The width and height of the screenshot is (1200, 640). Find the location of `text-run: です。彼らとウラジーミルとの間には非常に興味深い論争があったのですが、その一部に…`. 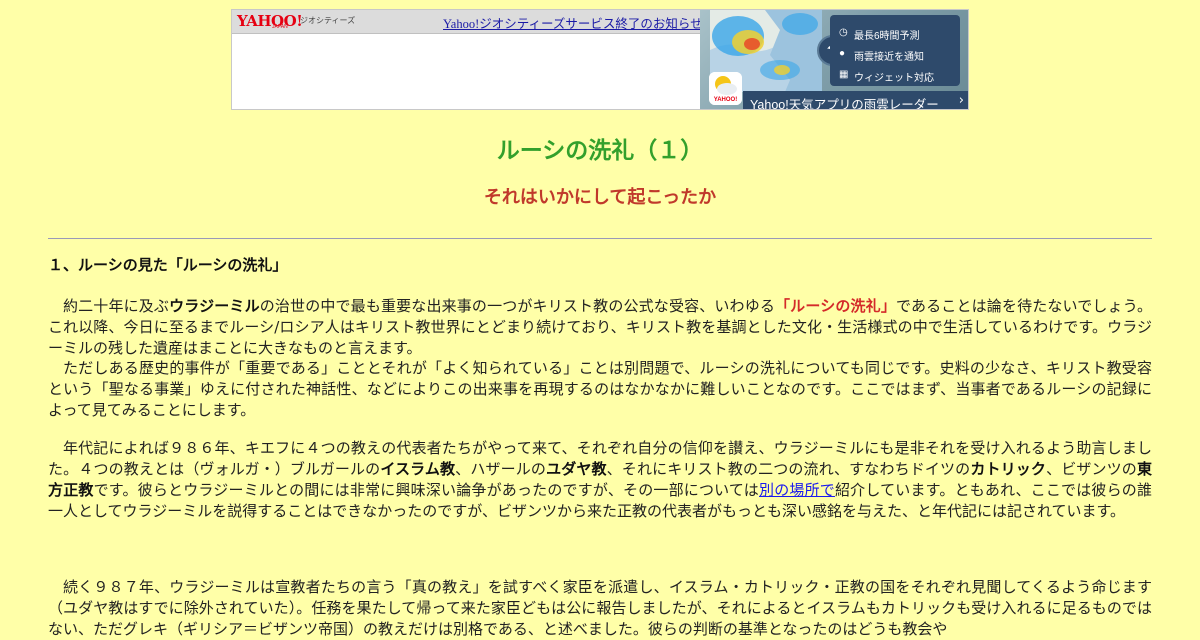

text-run: です。彼らとウラジーミルとの間には非常に興味深い論争があったのですが、その一部に… is located at coordinates (426, 490).